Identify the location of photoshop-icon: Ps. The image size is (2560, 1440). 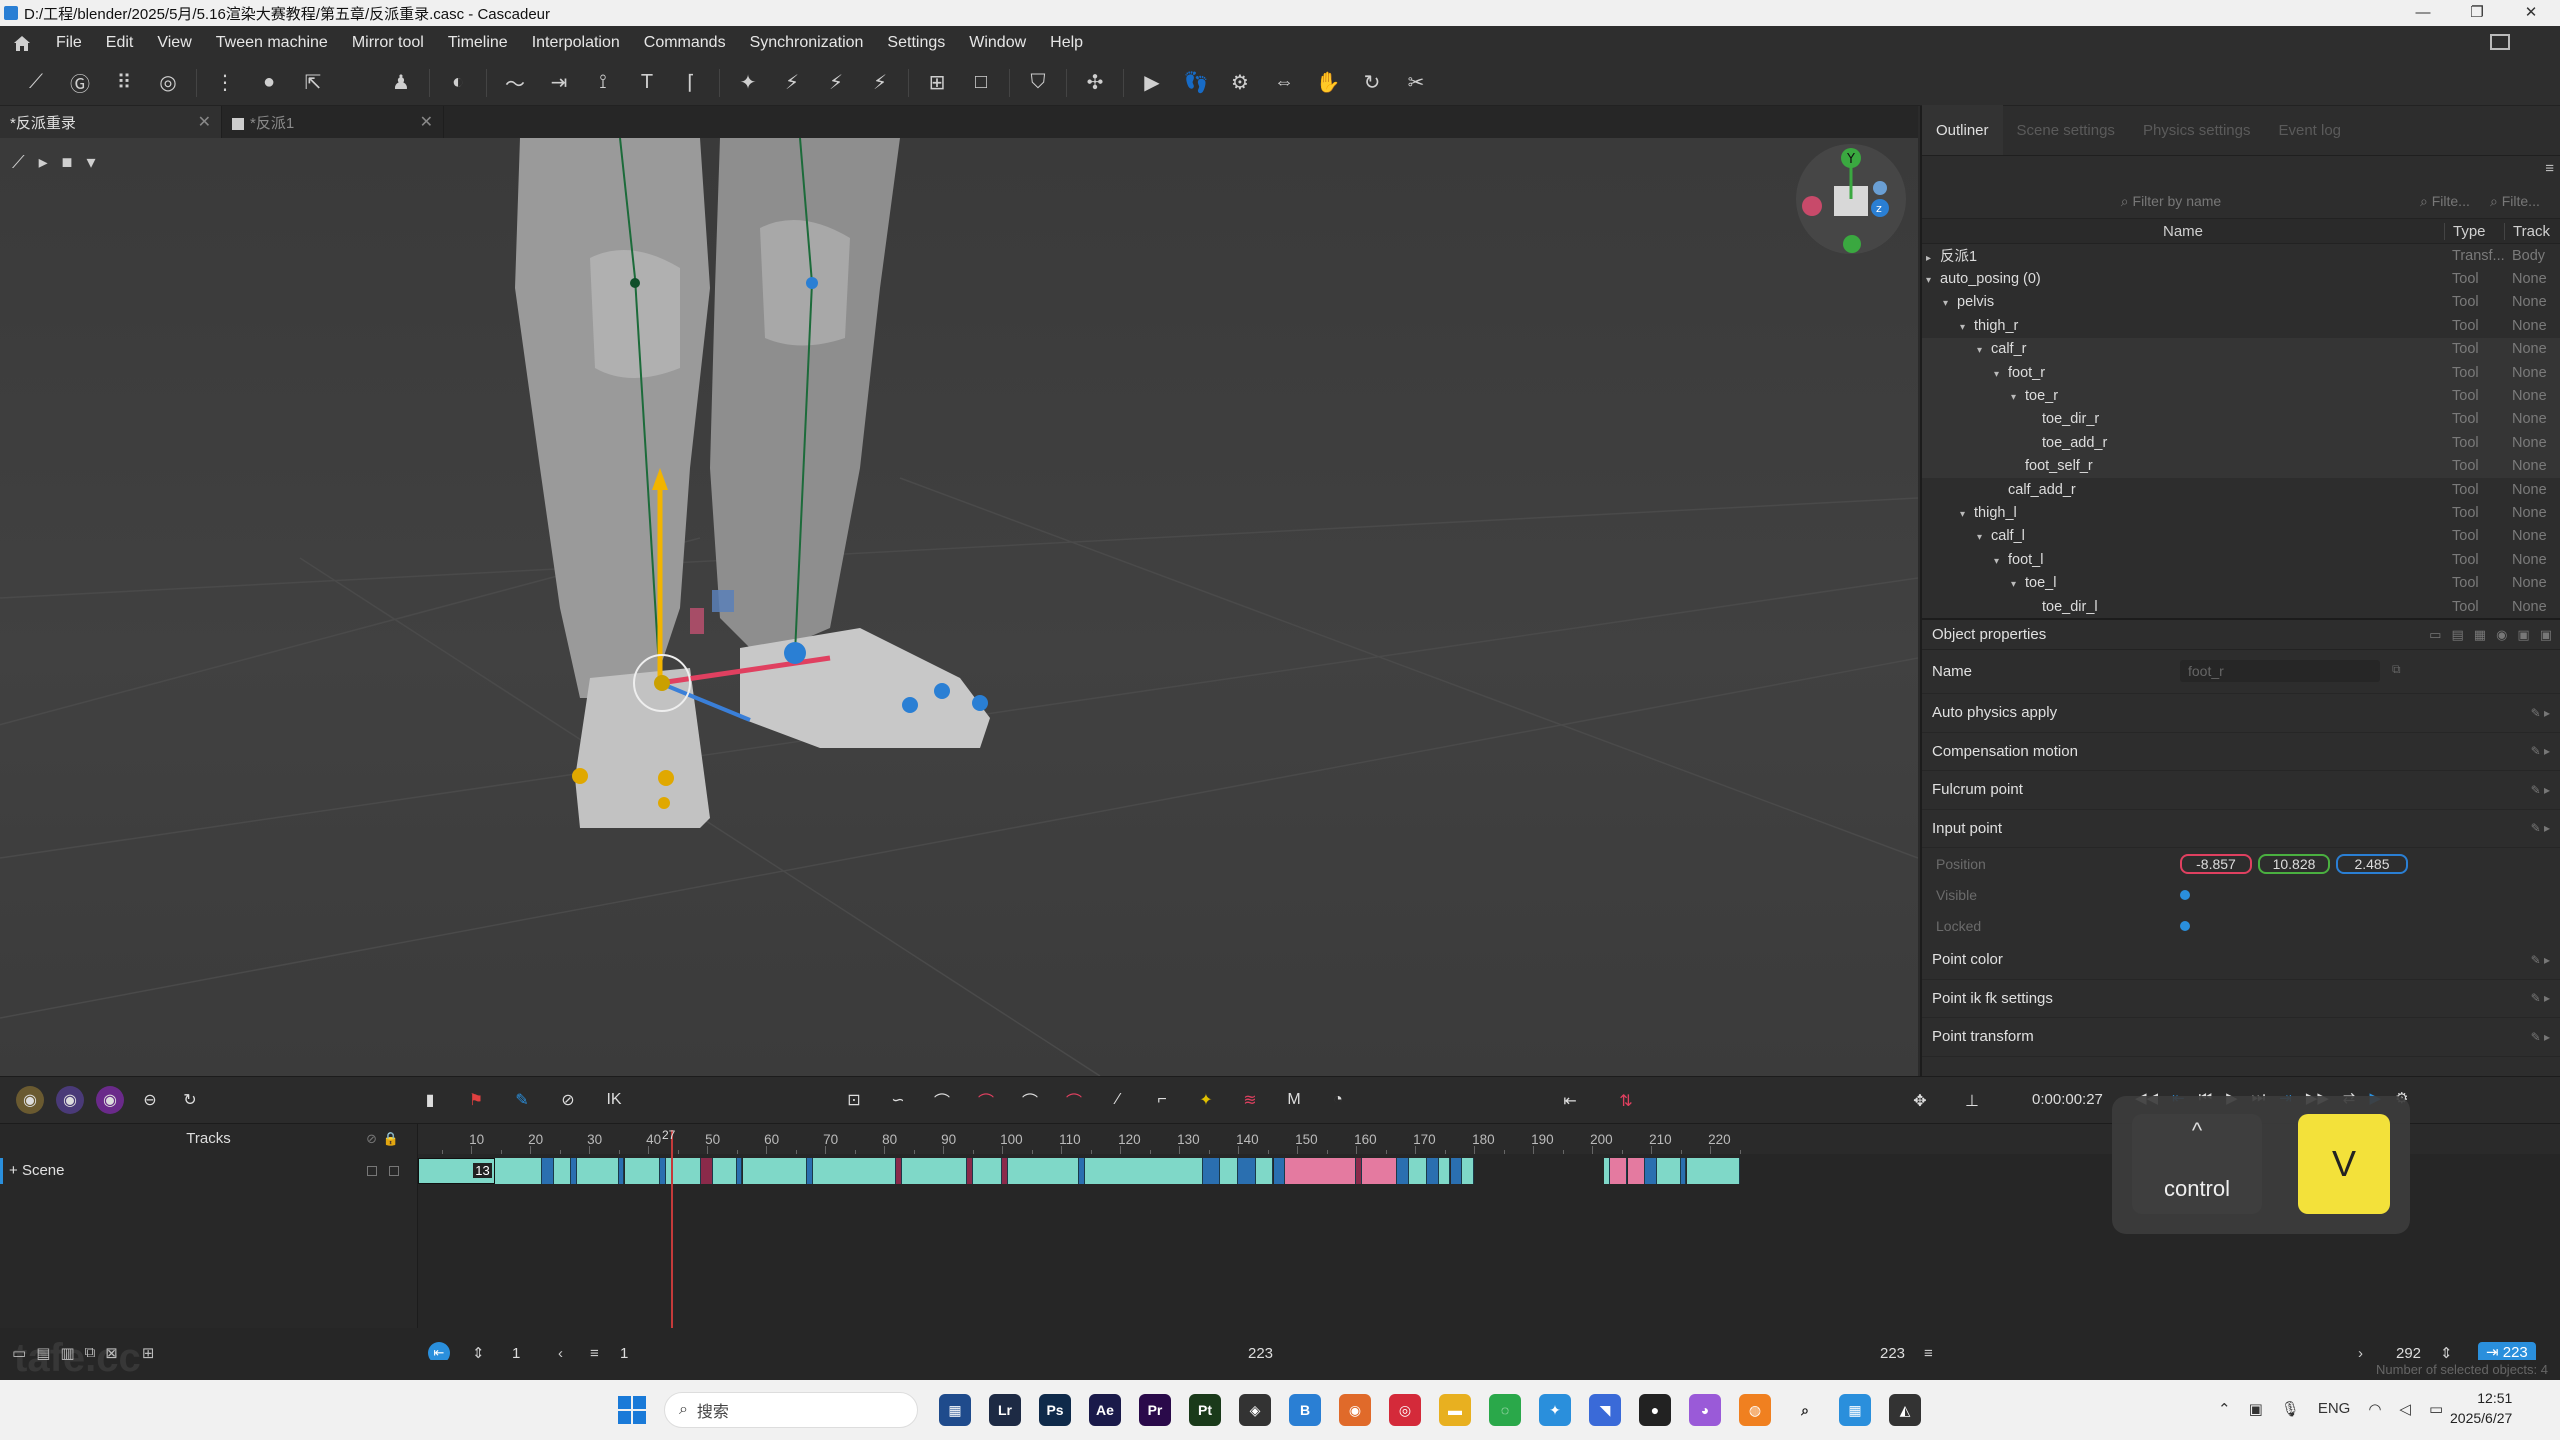
(1055, 1410).